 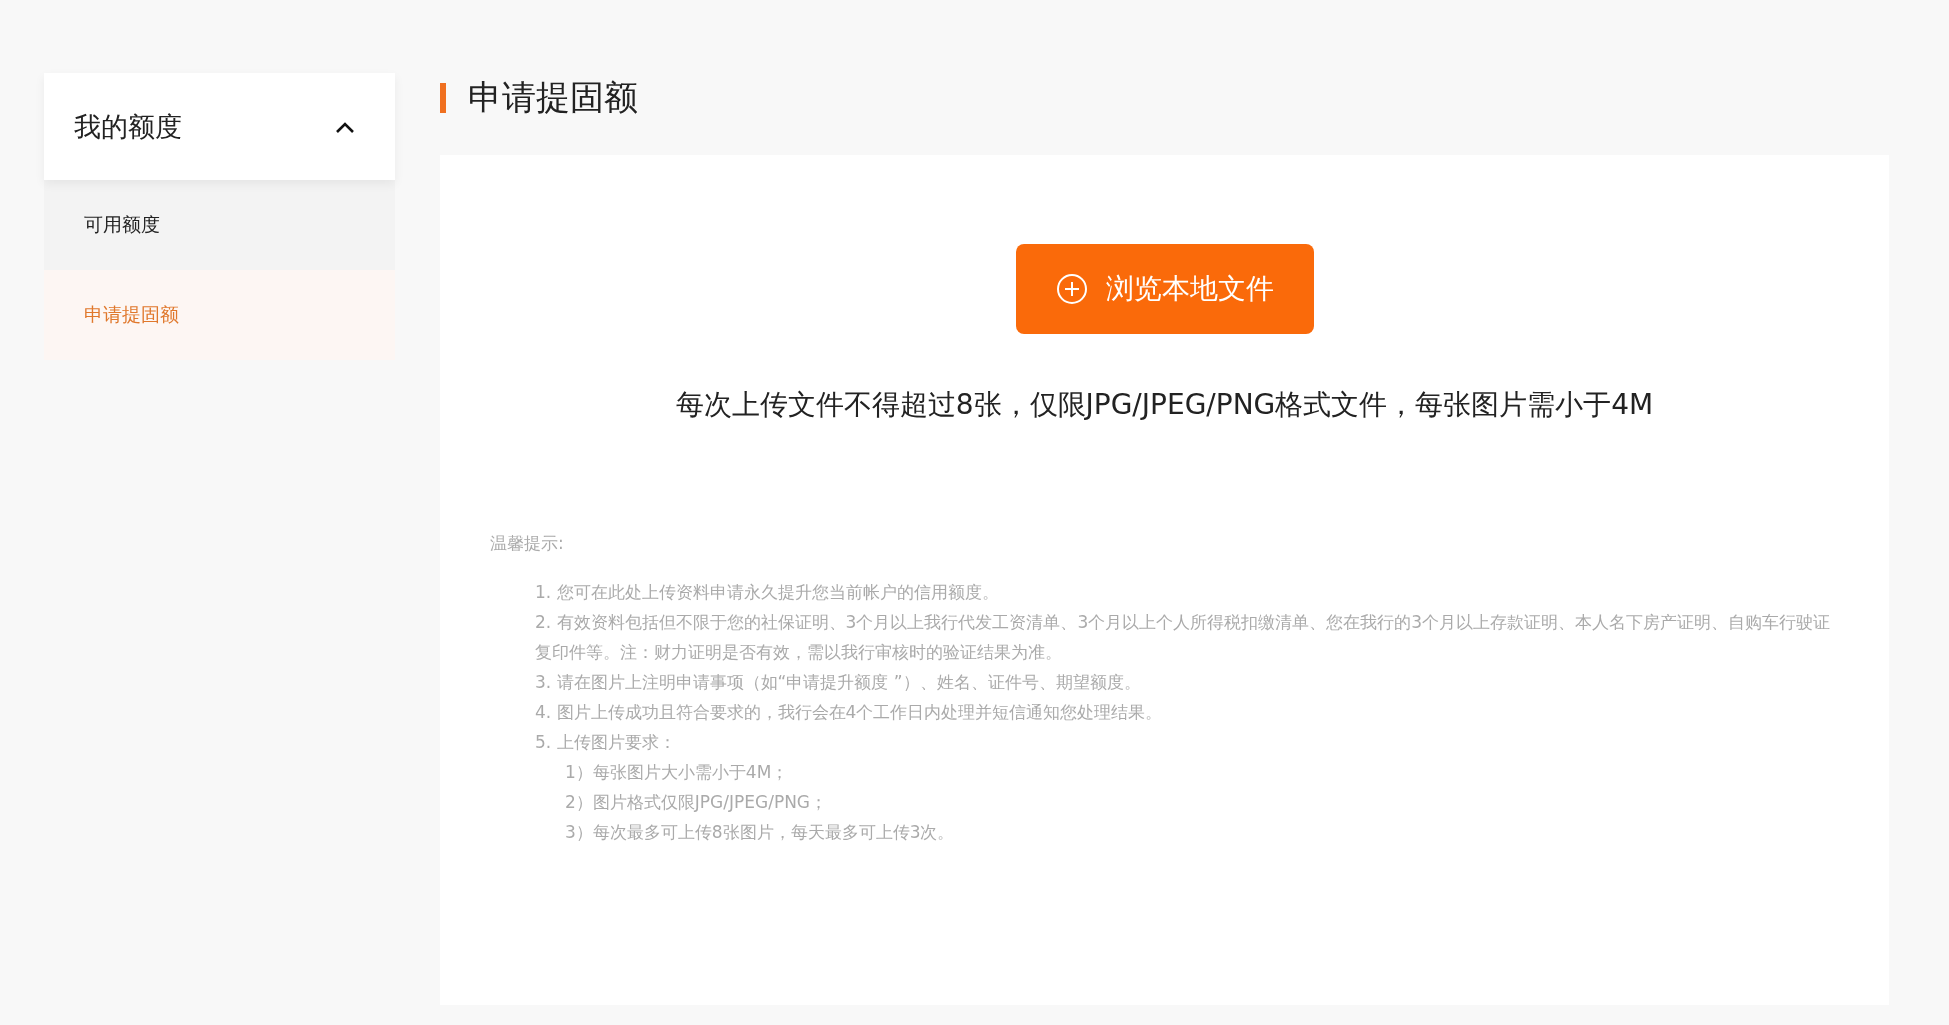 I want to click on upload-note: 每次上传文件不得超过8张，仅限JPG/JPEG/PNG格式文件，每张图片需小于4M, so click(x=1164, y=405).